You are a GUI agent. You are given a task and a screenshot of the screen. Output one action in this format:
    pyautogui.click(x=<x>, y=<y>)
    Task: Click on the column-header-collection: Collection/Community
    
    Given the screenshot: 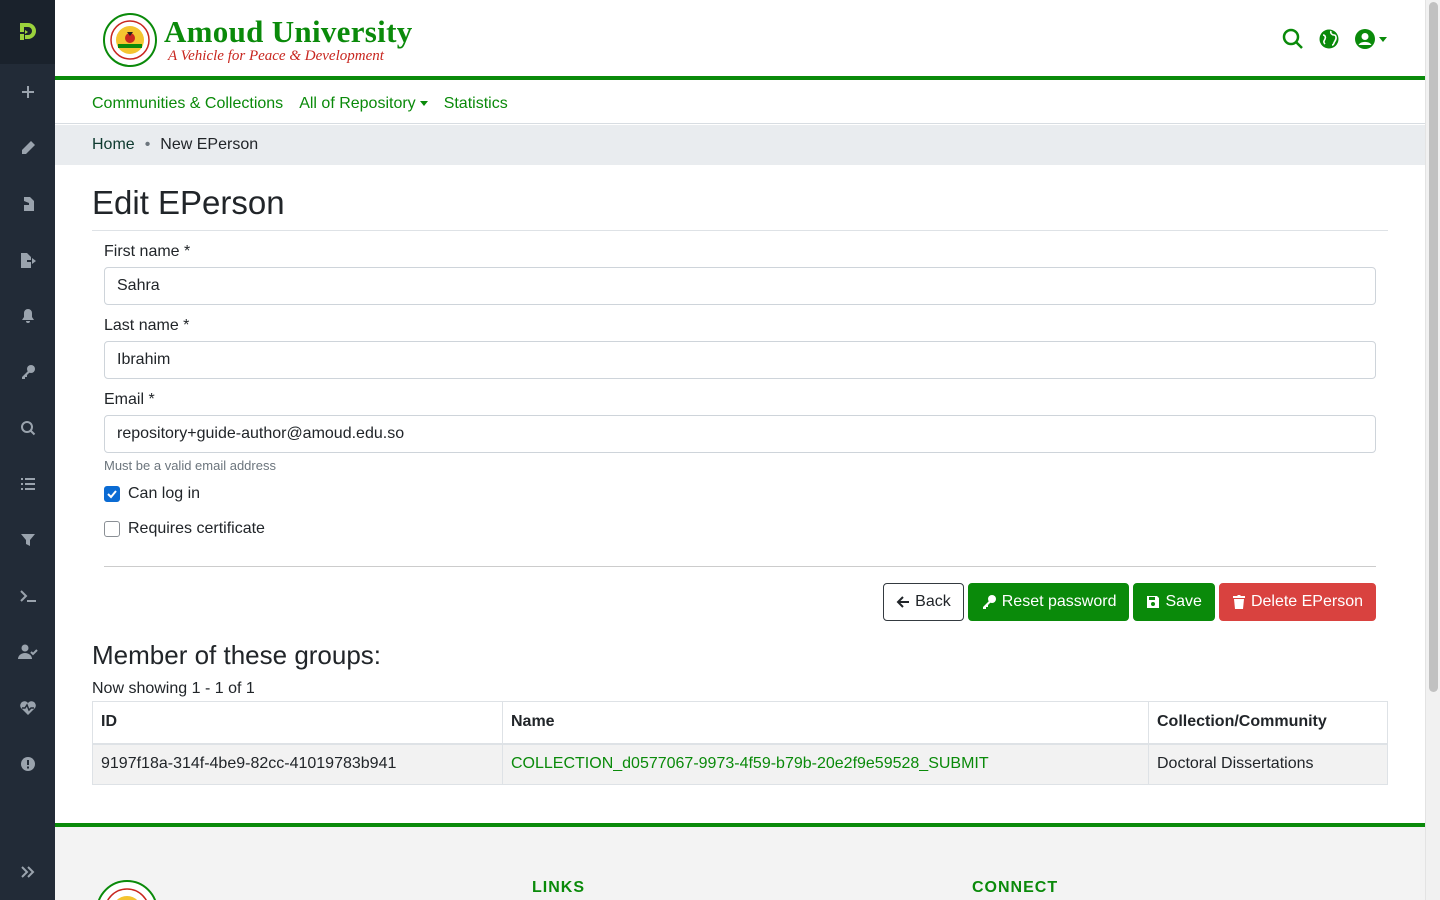 What is the action you would take?
    pyautogui.click(x=1268, y=723)
    